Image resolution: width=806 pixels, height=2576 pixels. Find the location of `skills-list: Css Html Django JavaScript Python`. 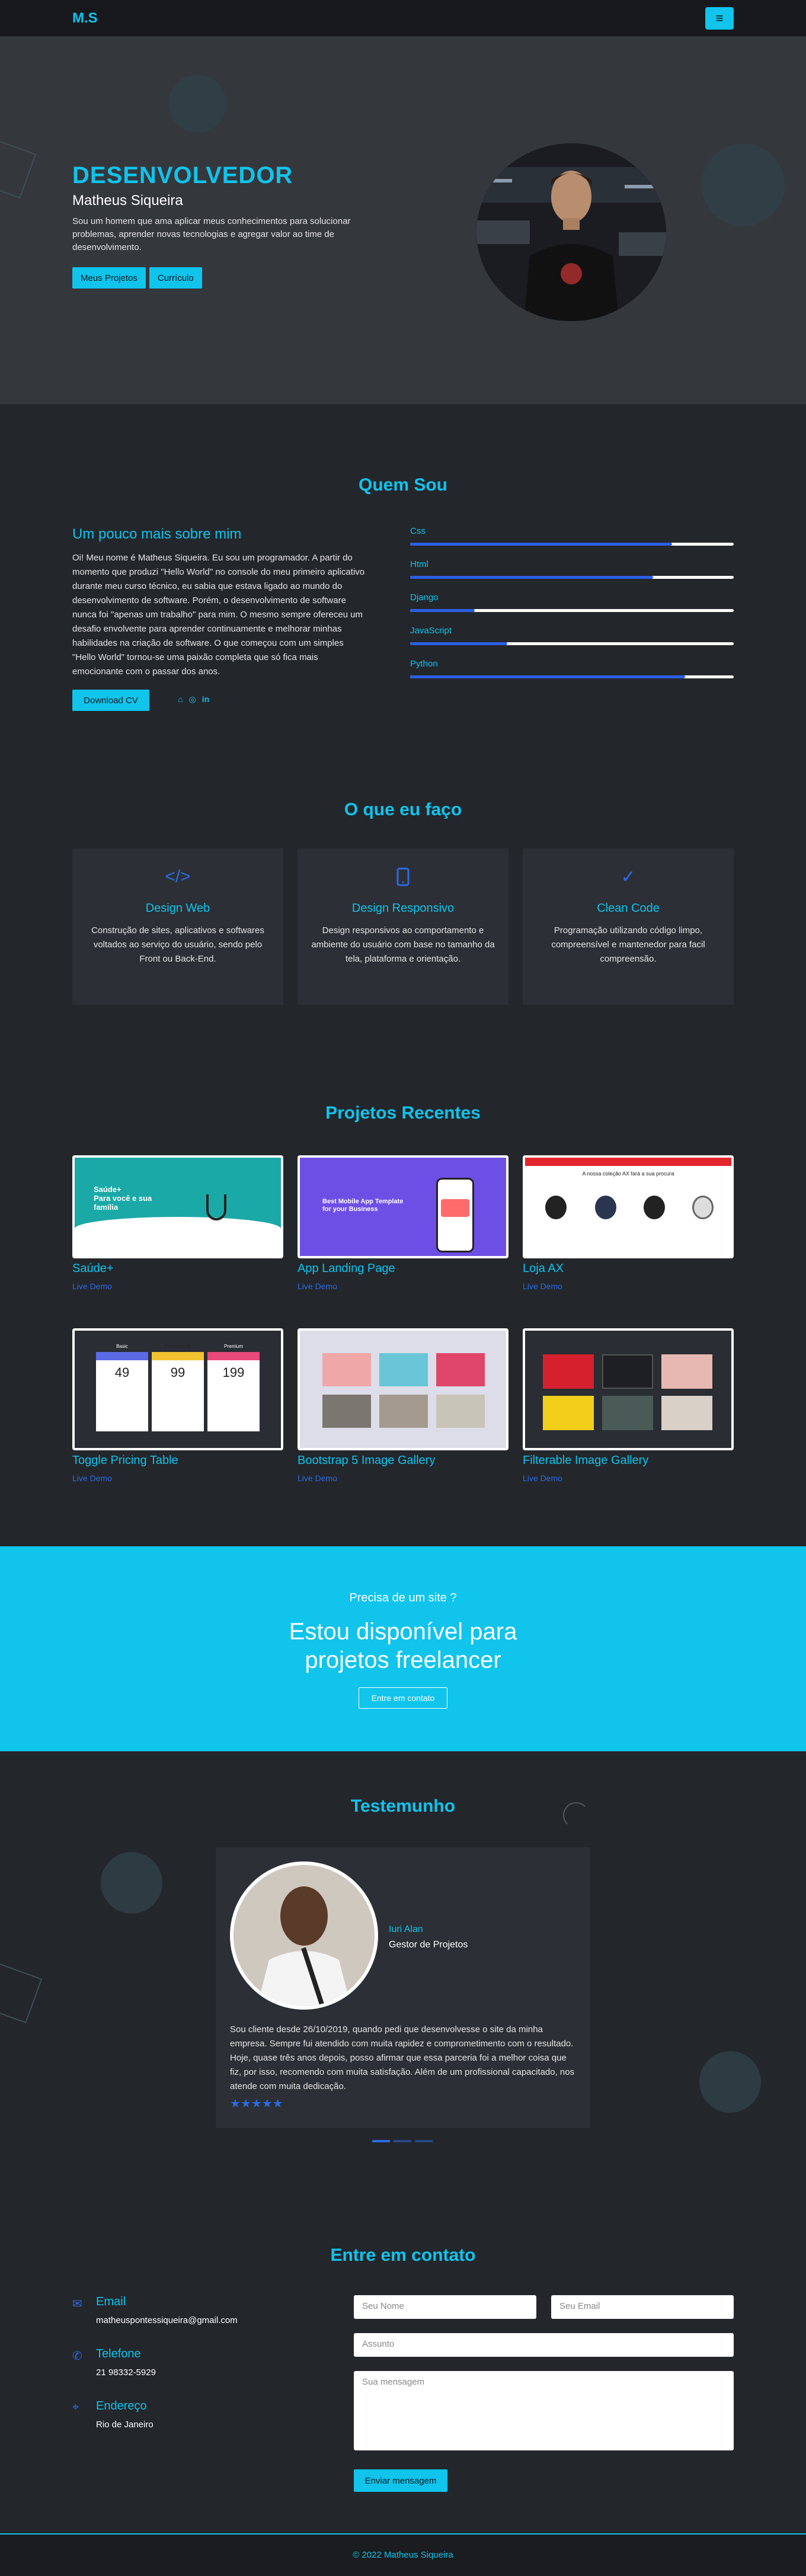

skills-list: Css Html Django JavaScript Python is located at coordinates (572, 609).